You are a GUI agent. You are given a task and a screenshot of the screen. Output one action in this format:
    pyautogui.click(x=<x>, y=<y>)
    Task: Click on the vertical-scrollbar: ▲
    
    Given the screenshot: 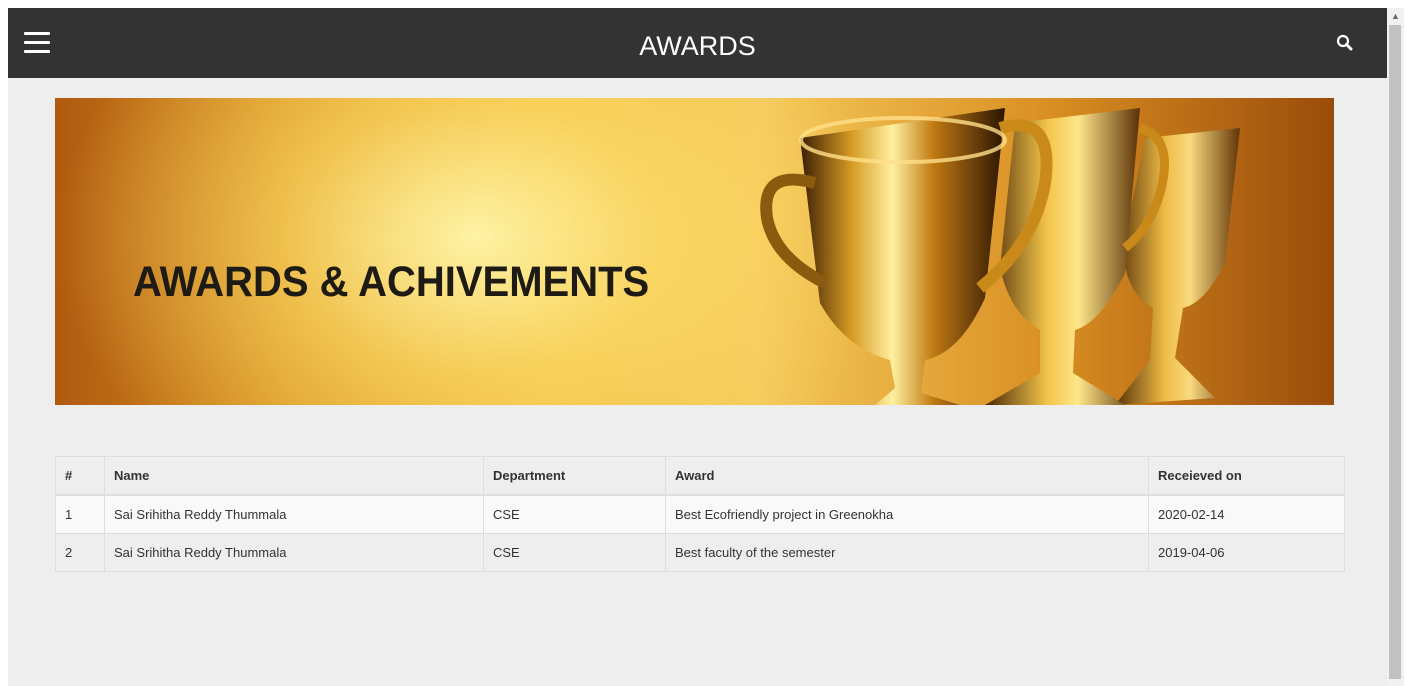 What is the action you would take?
    pyautogui.click(x=1395, y=347)
    